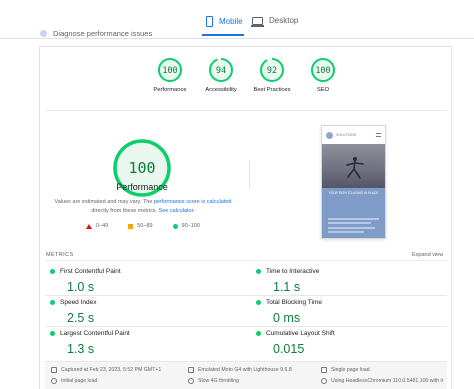 The height and width of the screenshot is (389, 474). What do you see at coordinates (350, 370) in the screenshot?
I see `footer-text: Single page load` at bounding box center [350, 370].